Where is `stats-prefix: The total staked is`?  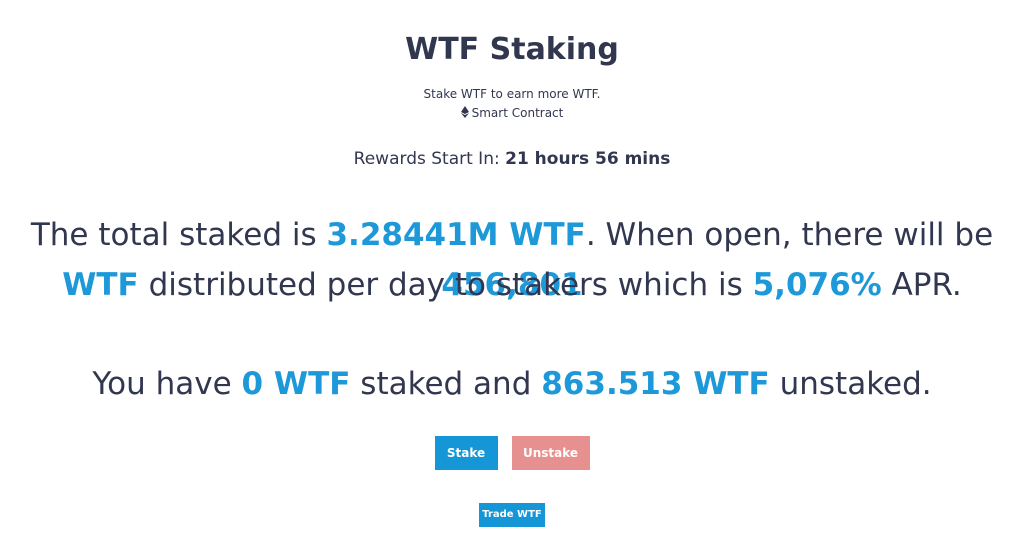 stats-prefix: The total staked is is located at coordinates (178, 235).